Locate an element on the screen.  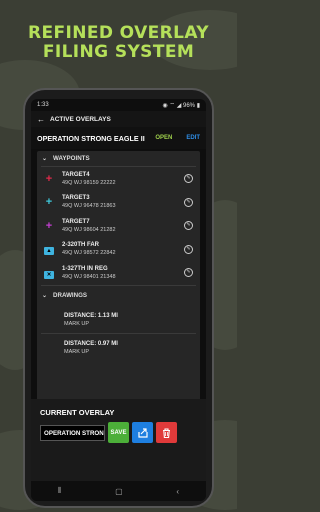
drawing-distance: DISTANCE: 1.13 MI is located at coordinates (91, 315).